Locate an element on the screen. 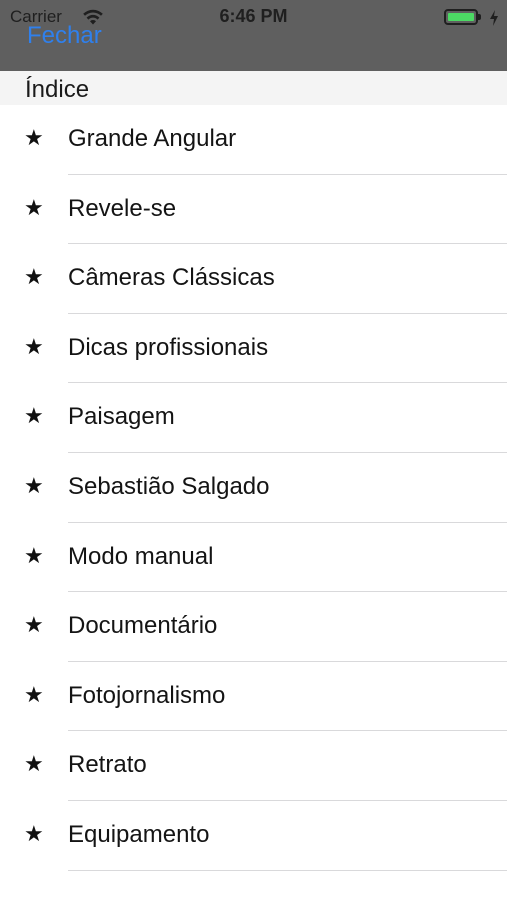  list-item: ★ Paisagem is located at coordinates (253, 418).